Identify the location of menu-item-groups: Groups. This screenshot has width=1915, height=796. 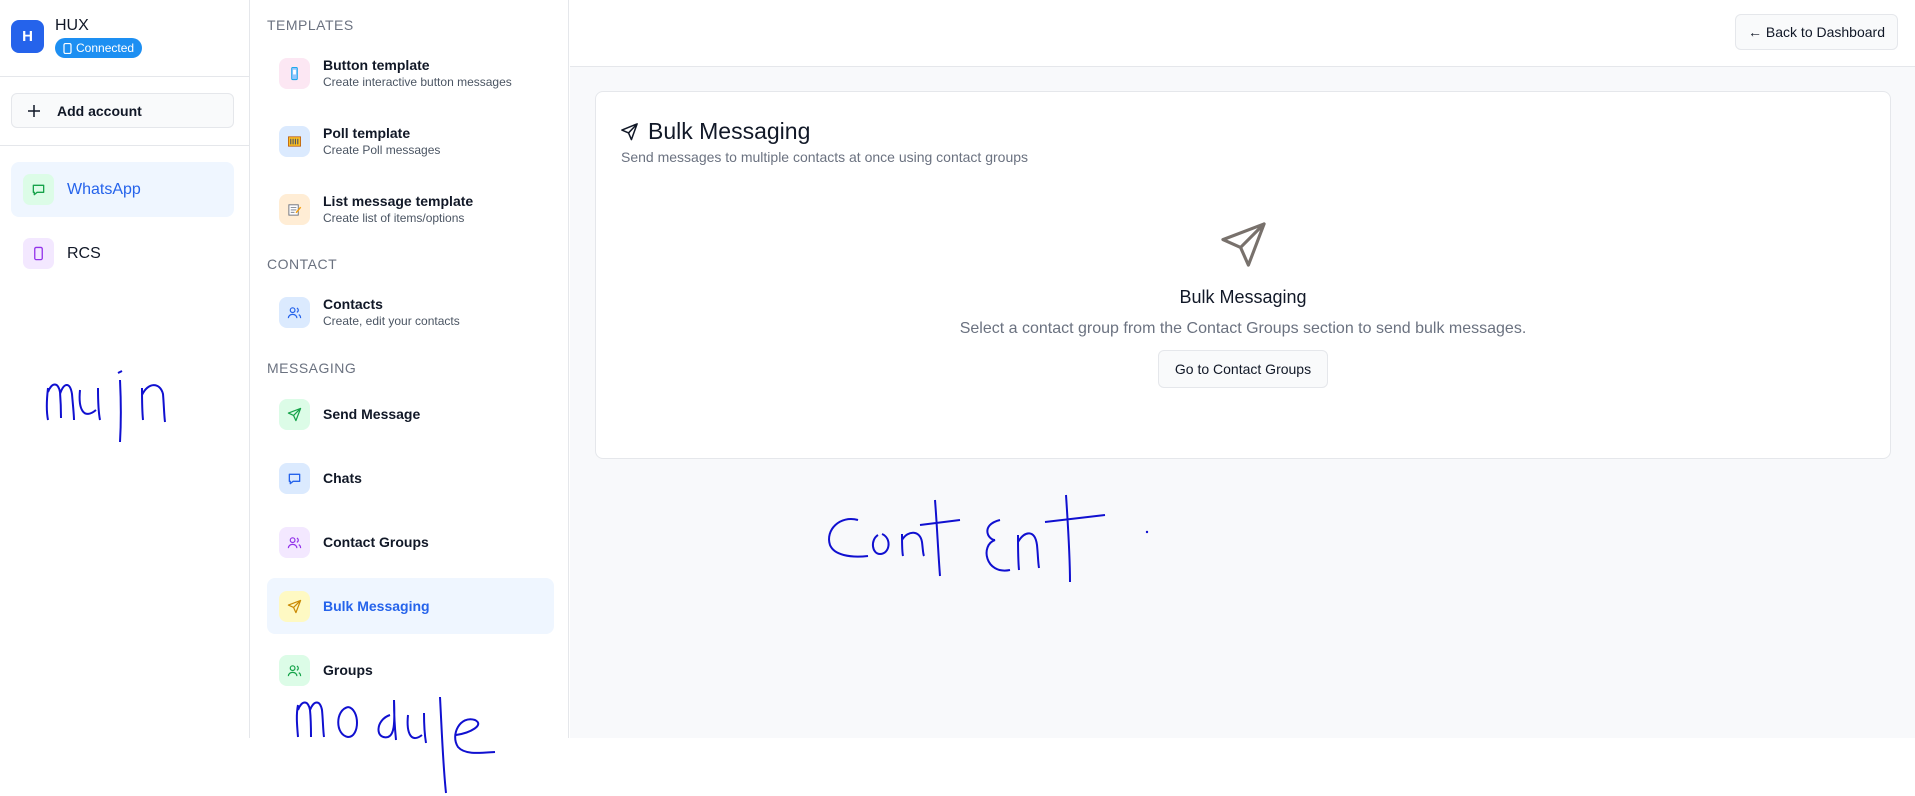
(410, 670).